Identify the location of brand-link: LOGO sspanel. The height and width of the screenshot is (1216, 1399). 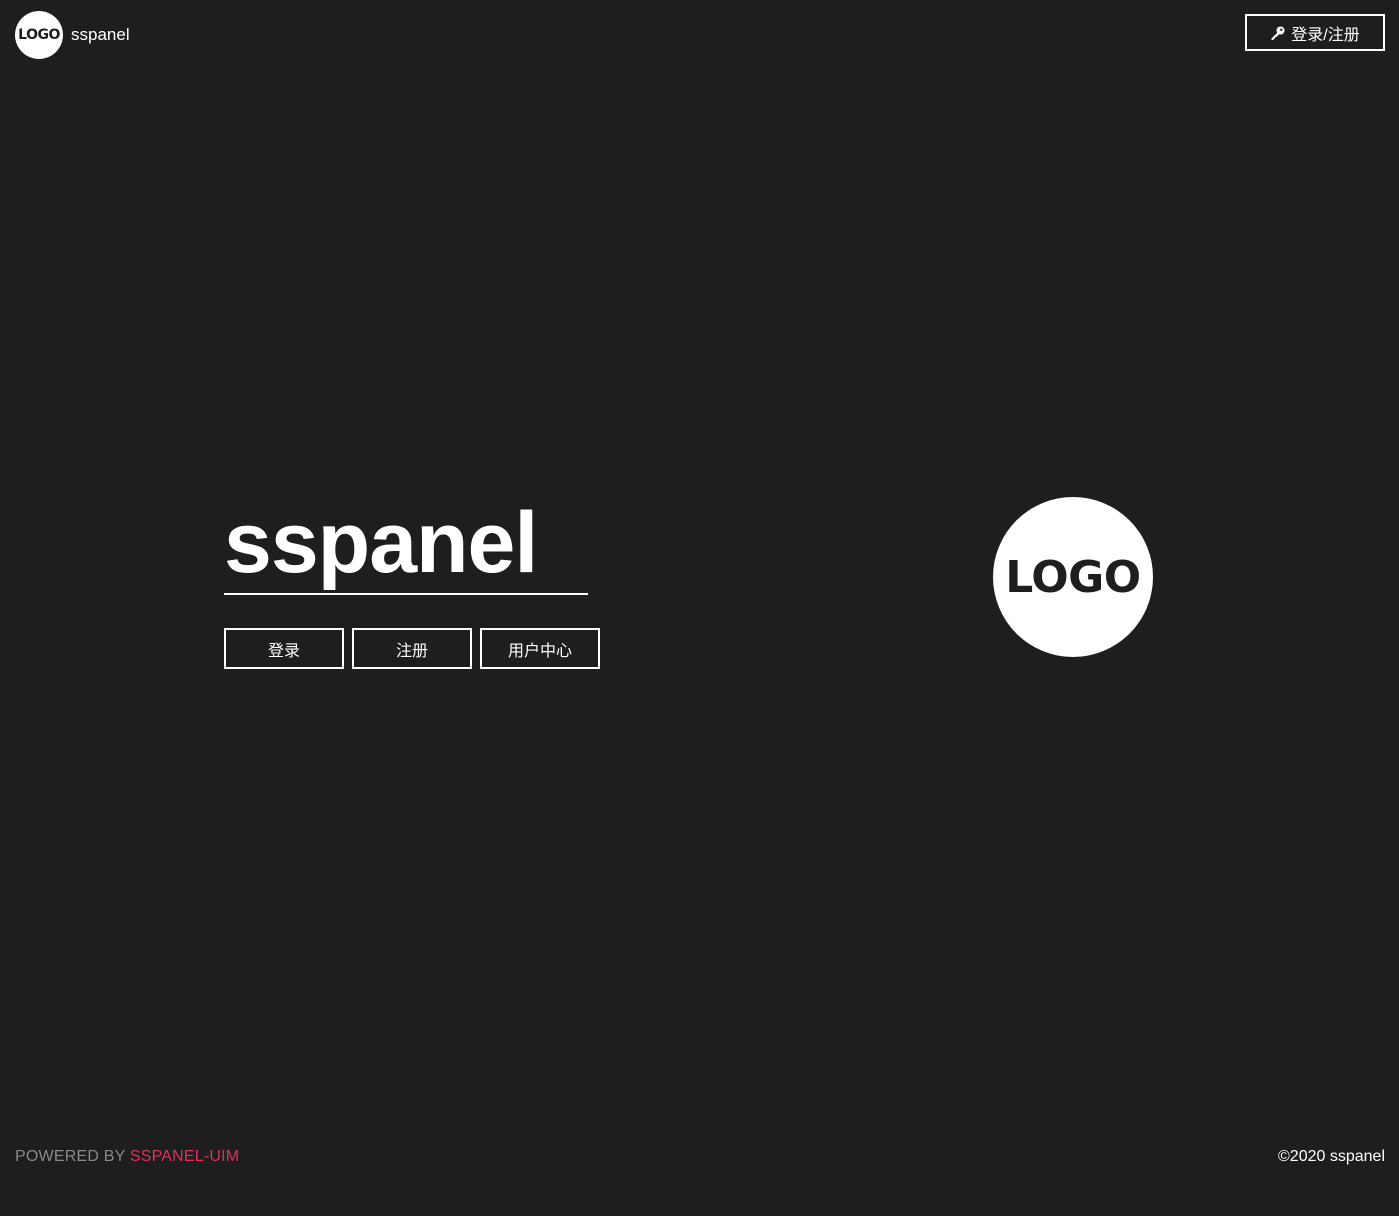
(72, 35).